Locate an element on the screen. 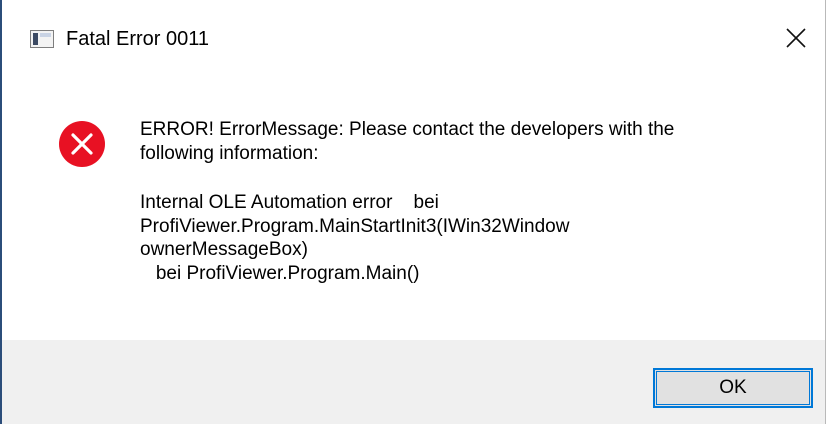 This screenshot has height=424, width=829. message-line: ownerMessageBox) is located at coordinates (224, 249).